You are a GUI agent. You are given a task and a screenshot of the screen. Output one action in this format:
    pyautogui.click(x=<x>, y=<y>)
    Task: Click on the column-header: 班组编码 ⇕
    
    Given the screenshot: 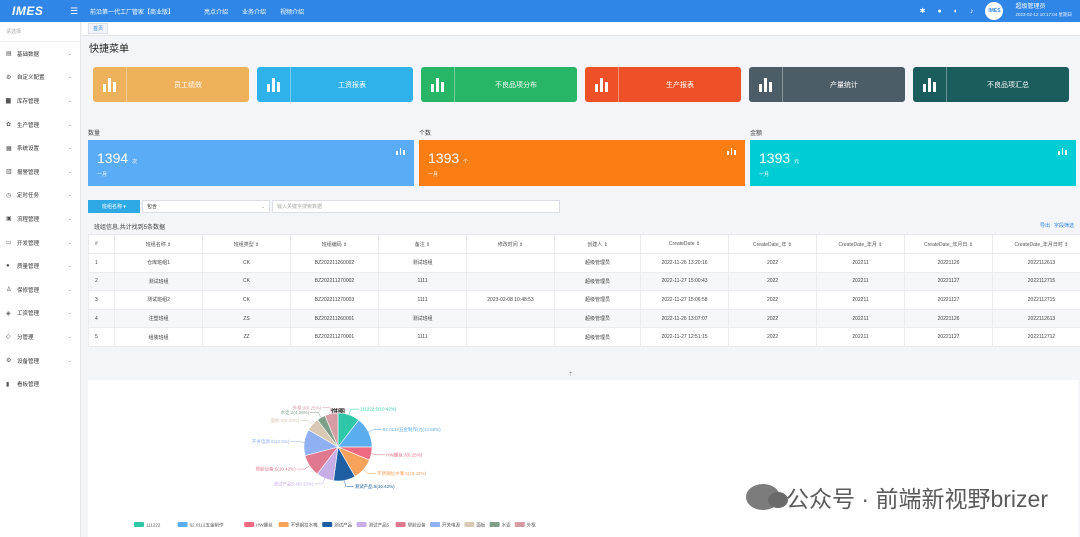 What is the action you would take?
    pyautogui.click(x=334, y=244)
    